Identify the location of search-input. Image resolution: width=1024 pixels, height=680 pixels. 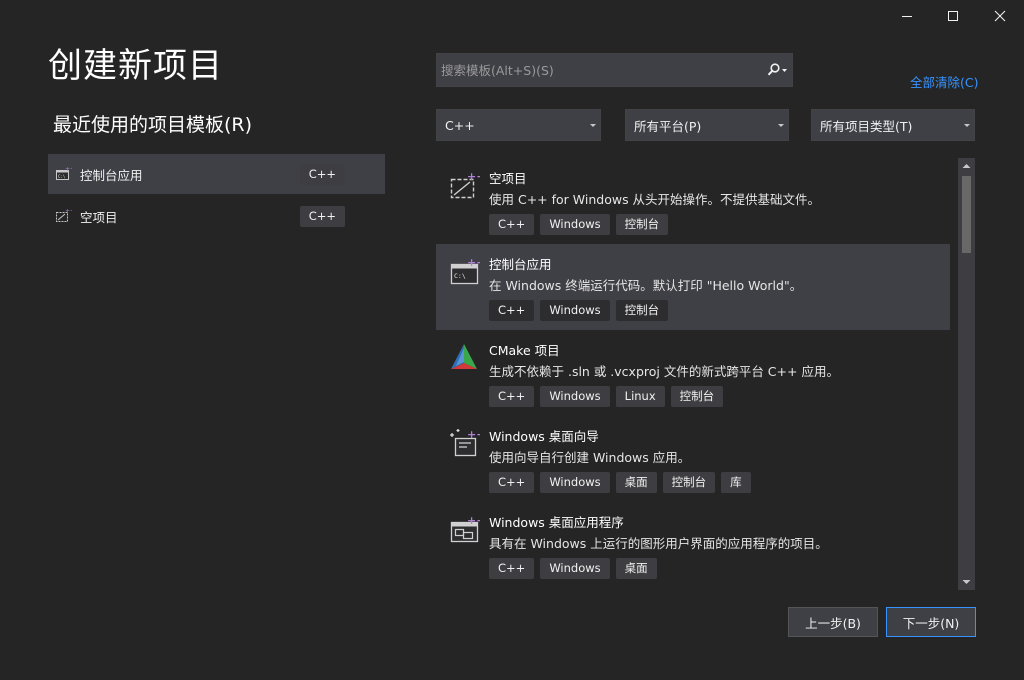
(599, 70).